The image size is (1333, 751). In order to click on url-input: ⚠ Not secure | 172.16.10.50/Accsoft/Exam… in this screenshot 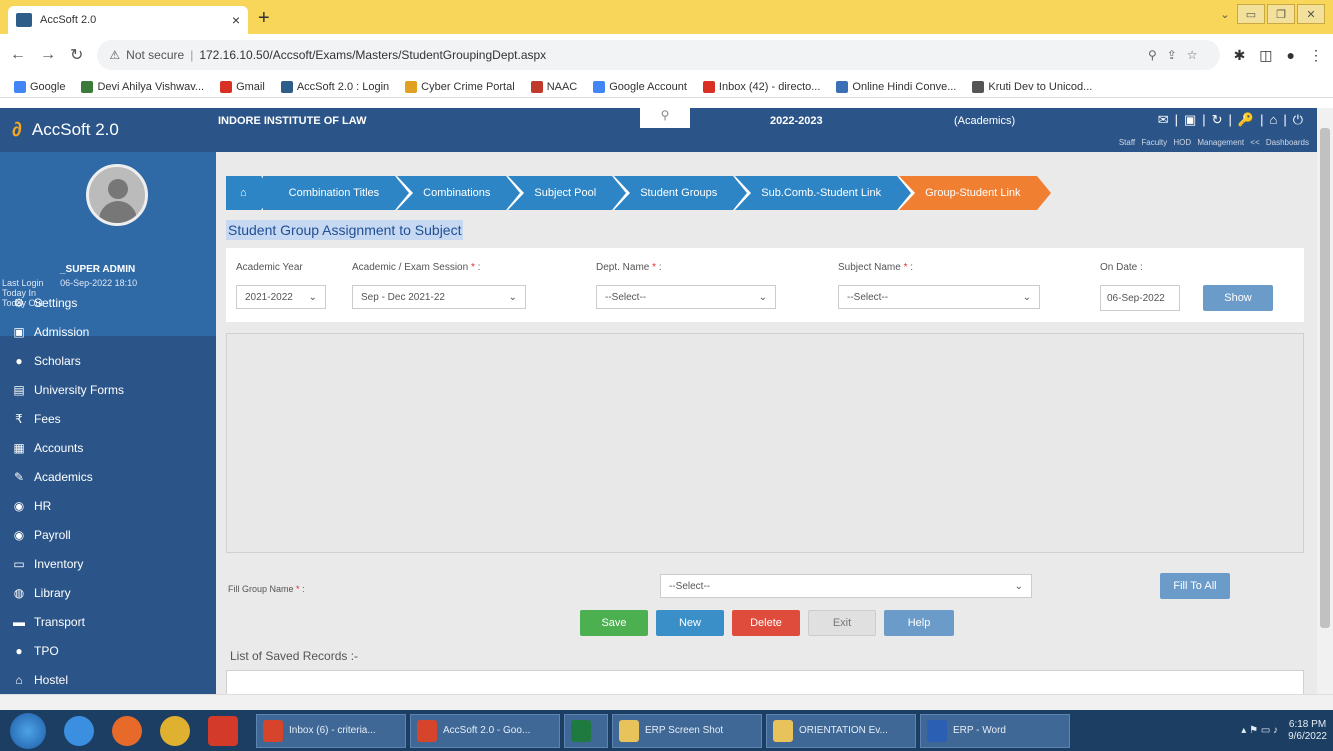, I will do `click(658, 55)`.